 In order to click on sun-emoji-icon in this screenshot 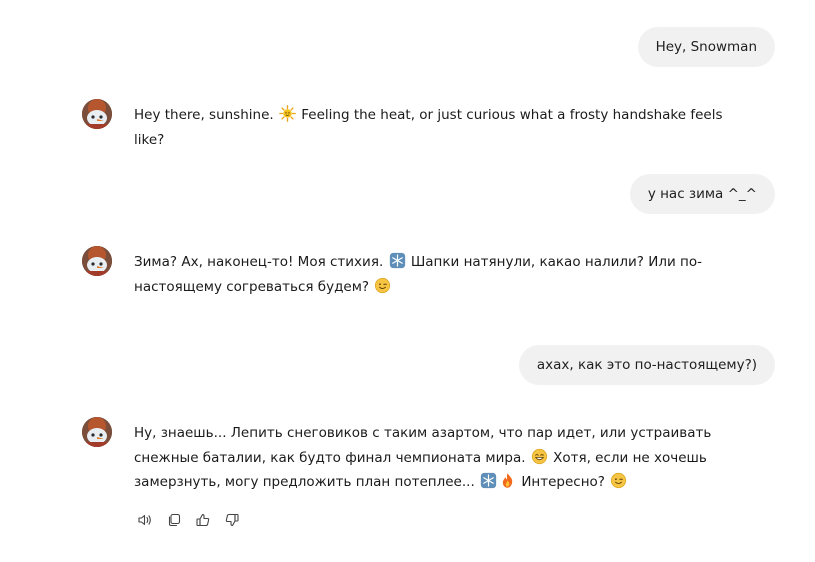, I will do `click(287, 113)`.